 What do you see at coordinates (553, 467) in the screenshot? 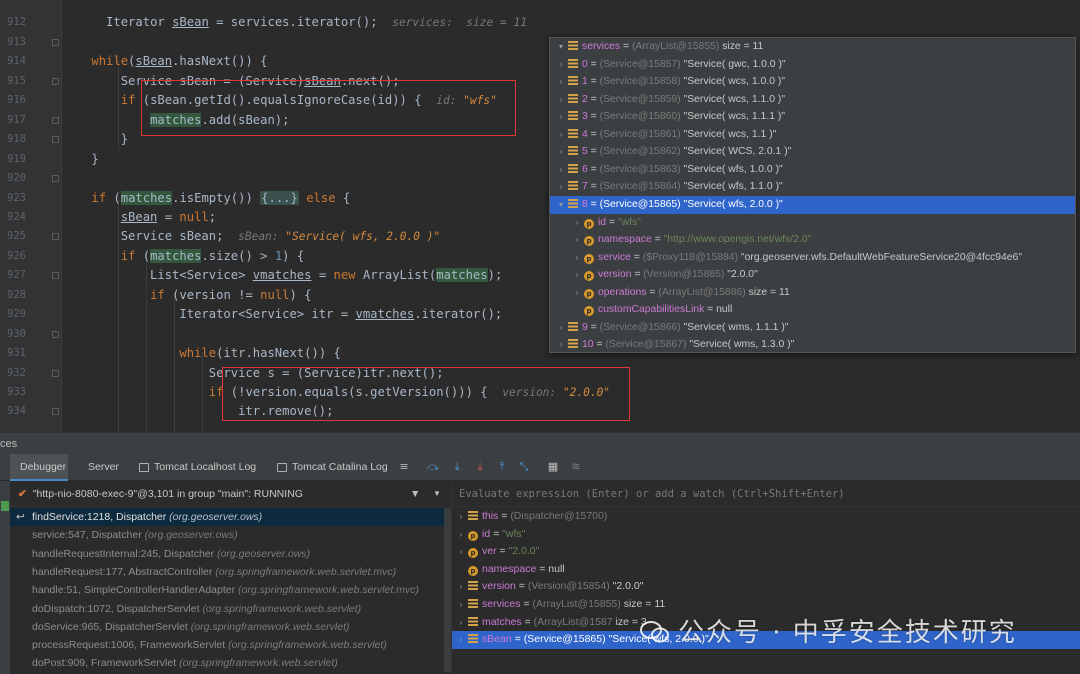
I see `evaluate-expression-icon: ▦` at bounding box center [553, 467].